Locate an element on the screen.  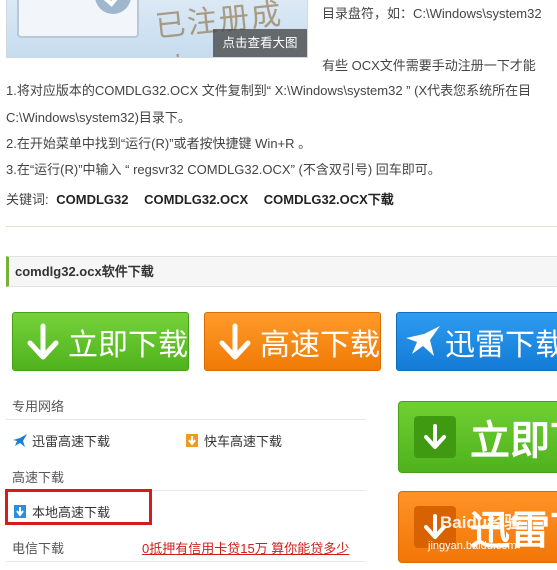
baidu-watermark-url: jingyan.baidu.com is located at coordinates (472, 546).